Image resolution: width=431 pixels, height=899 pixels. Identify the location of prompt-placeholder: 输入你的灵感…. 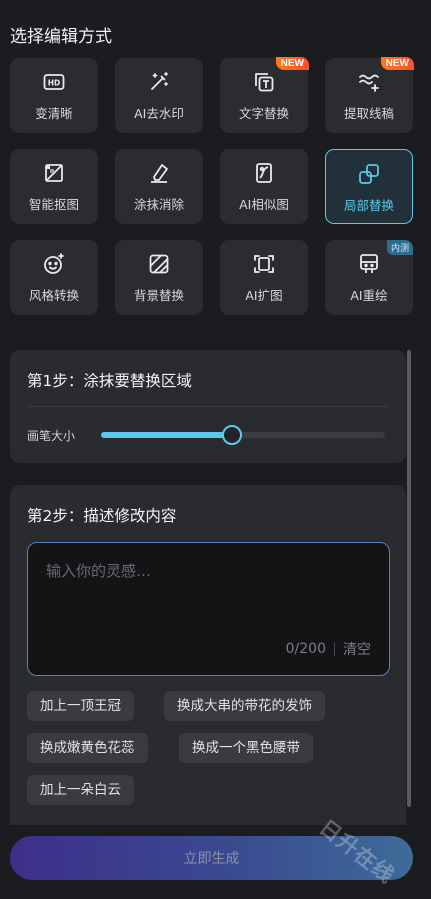
(99, 571).